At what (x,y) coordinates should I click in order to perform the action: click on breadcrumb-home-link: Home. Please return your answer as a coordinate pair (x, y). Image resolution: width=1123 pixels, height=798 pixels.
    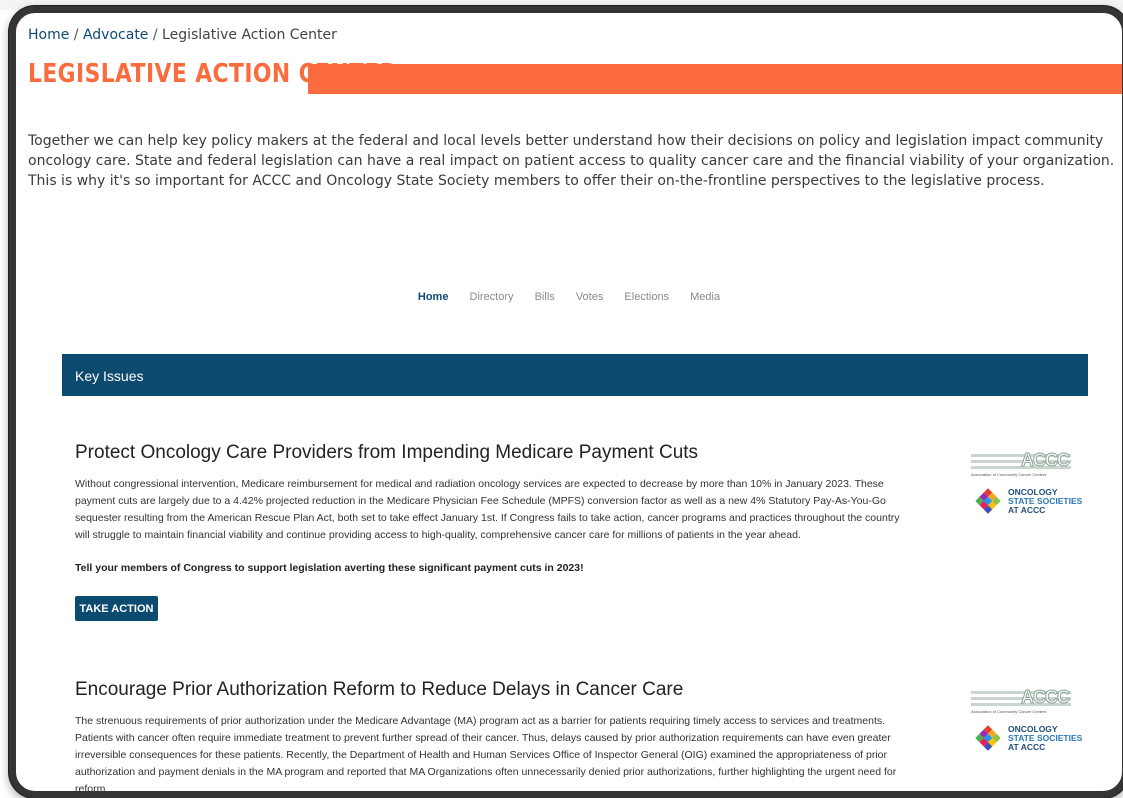
    Looking at the image, I should click on (48, 35).